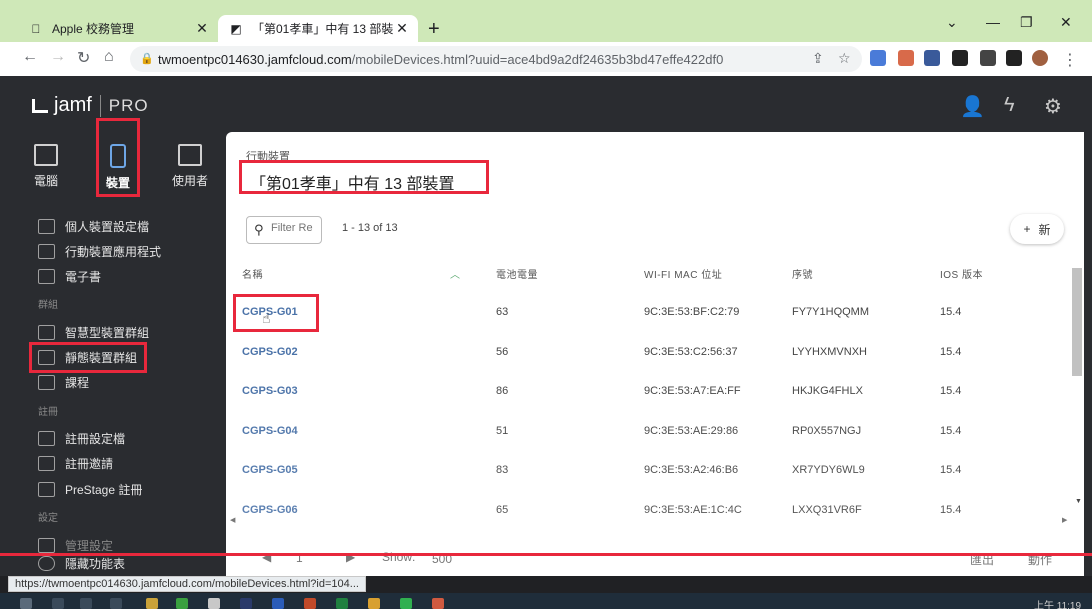  I want to click on excel-icon, so click(342, 603).